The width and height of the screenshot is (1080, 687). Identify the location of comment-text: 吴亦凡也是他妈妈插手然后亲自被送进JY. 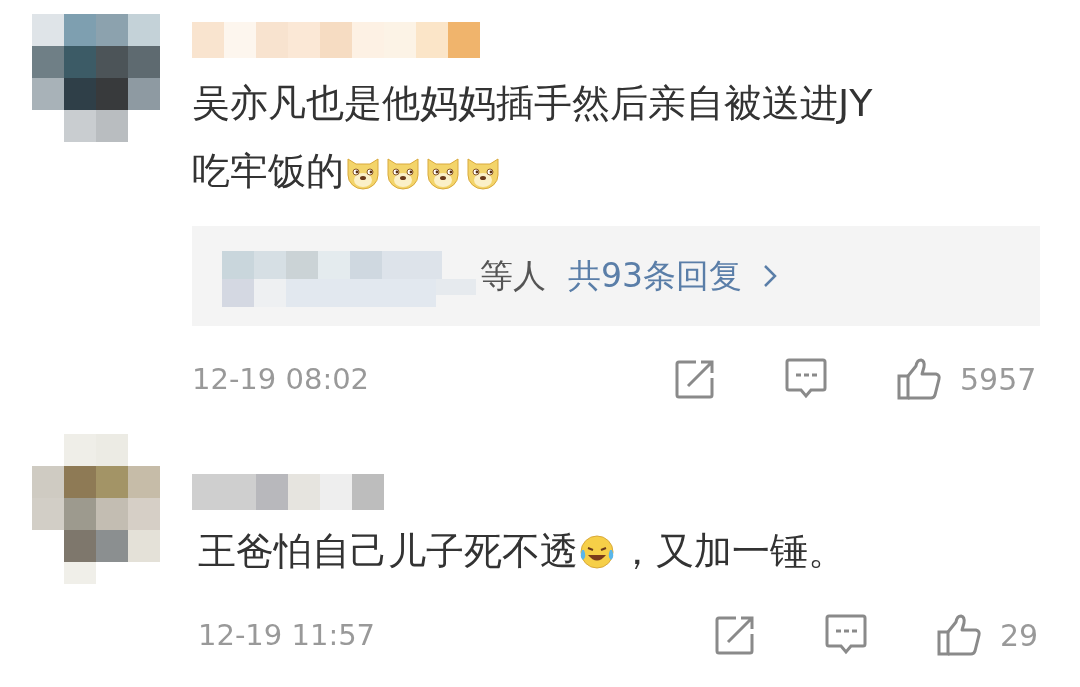
(532, 104).